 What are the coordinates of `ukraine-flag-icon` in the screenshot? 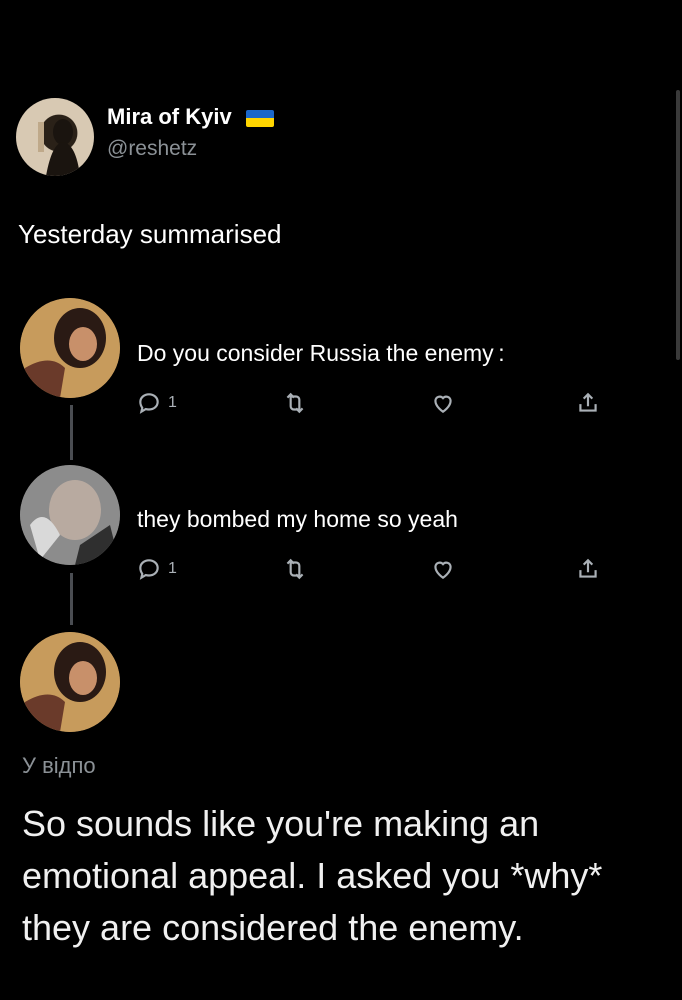 It's located at (259, 118).